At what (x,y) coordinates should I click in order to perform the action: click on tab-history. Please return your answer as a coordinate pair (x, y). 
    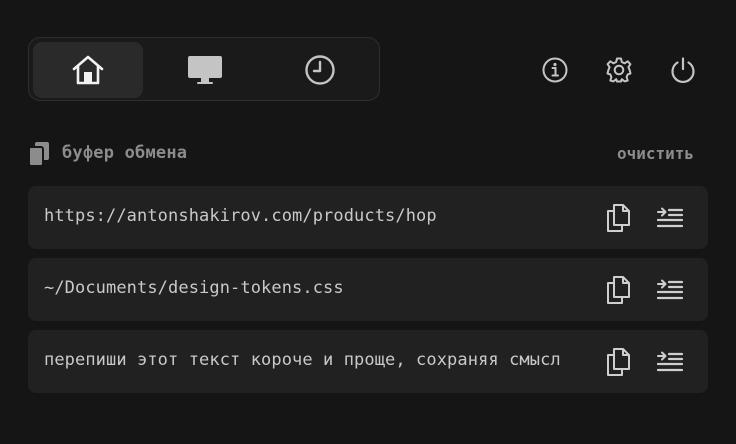
    Looking at the image, I should click on (320, 70).